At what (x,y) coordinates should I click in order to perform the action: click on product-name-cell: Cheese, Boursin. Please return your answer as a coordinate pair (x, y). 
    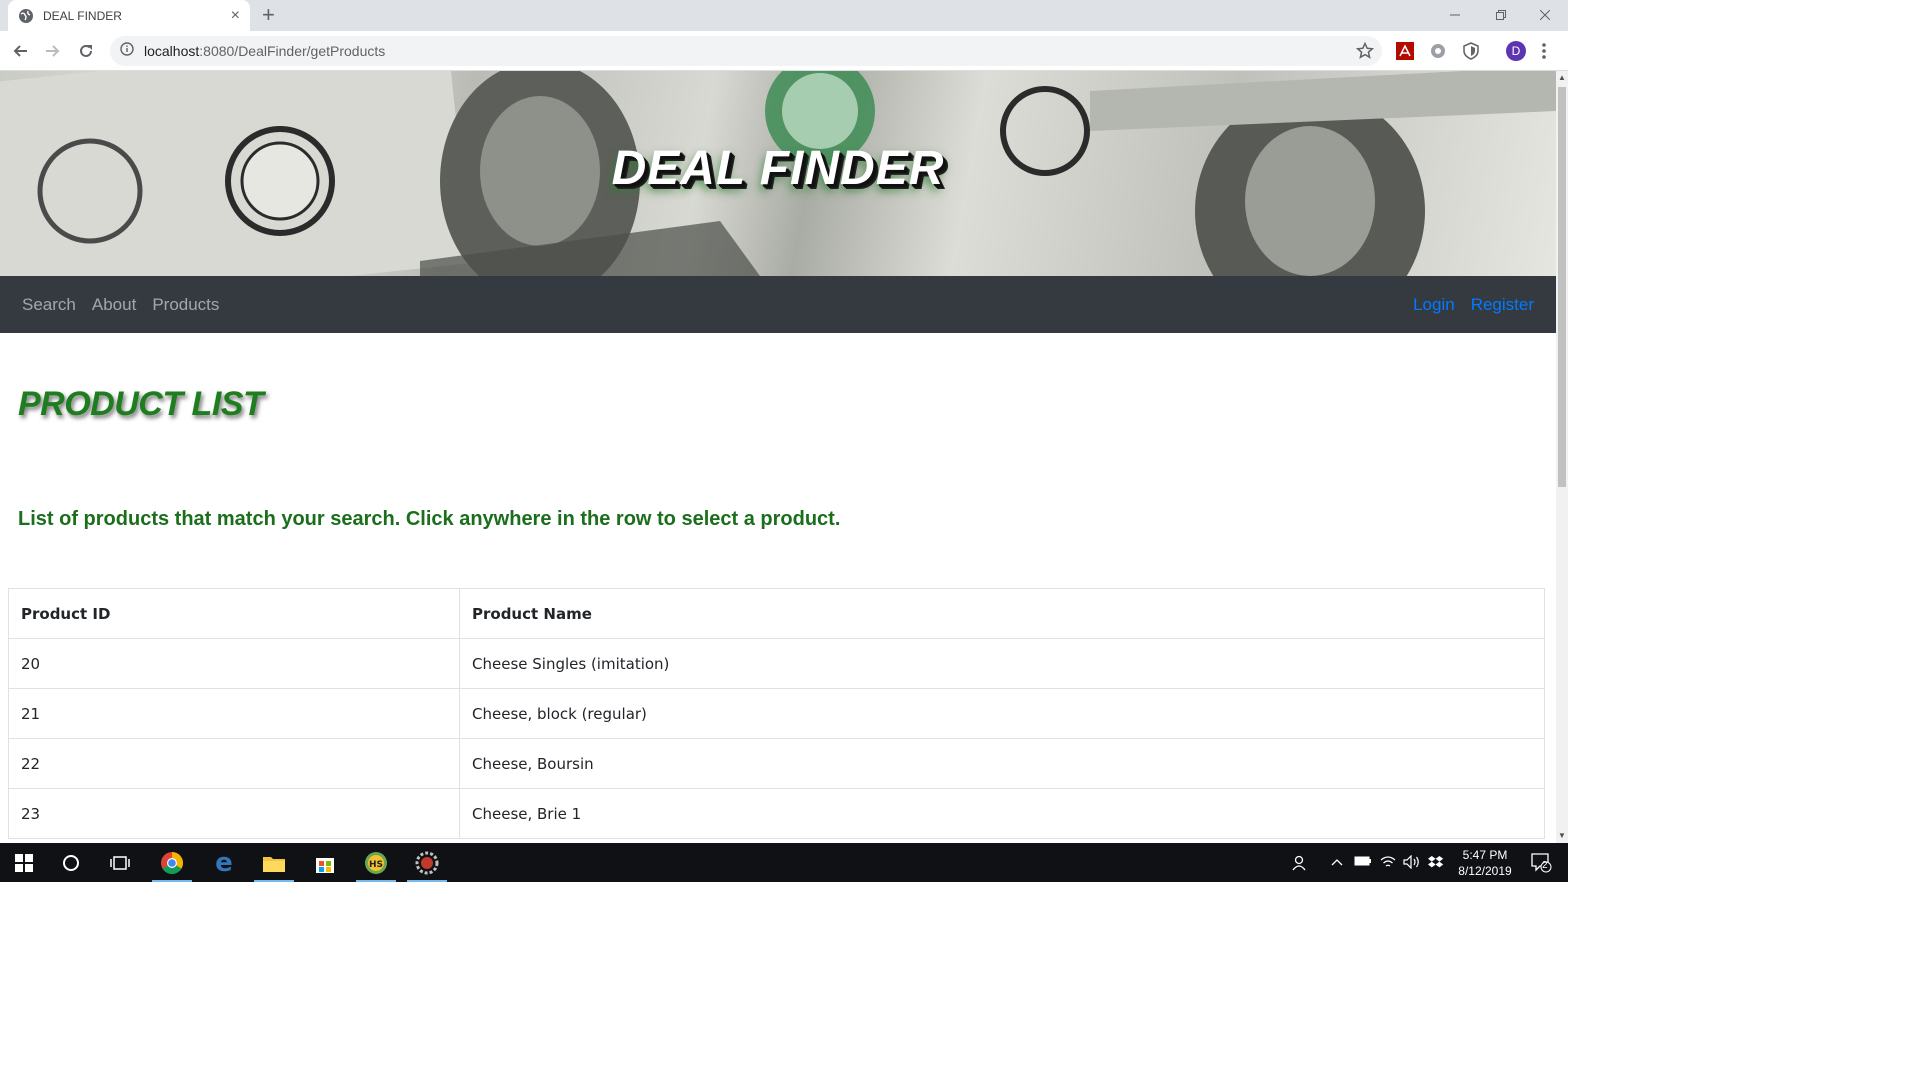
    Looking at the image, I should click on (1002, 763).